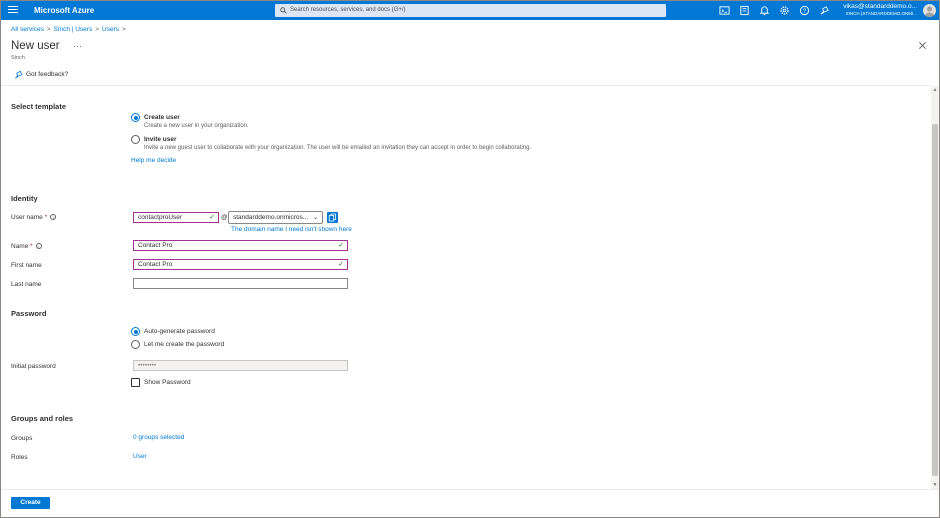 The width and height of the screenshot is (940, 518). Describe the element at coordinates (140, 456) in the screenshot. I see `roles-link: User` at that location.